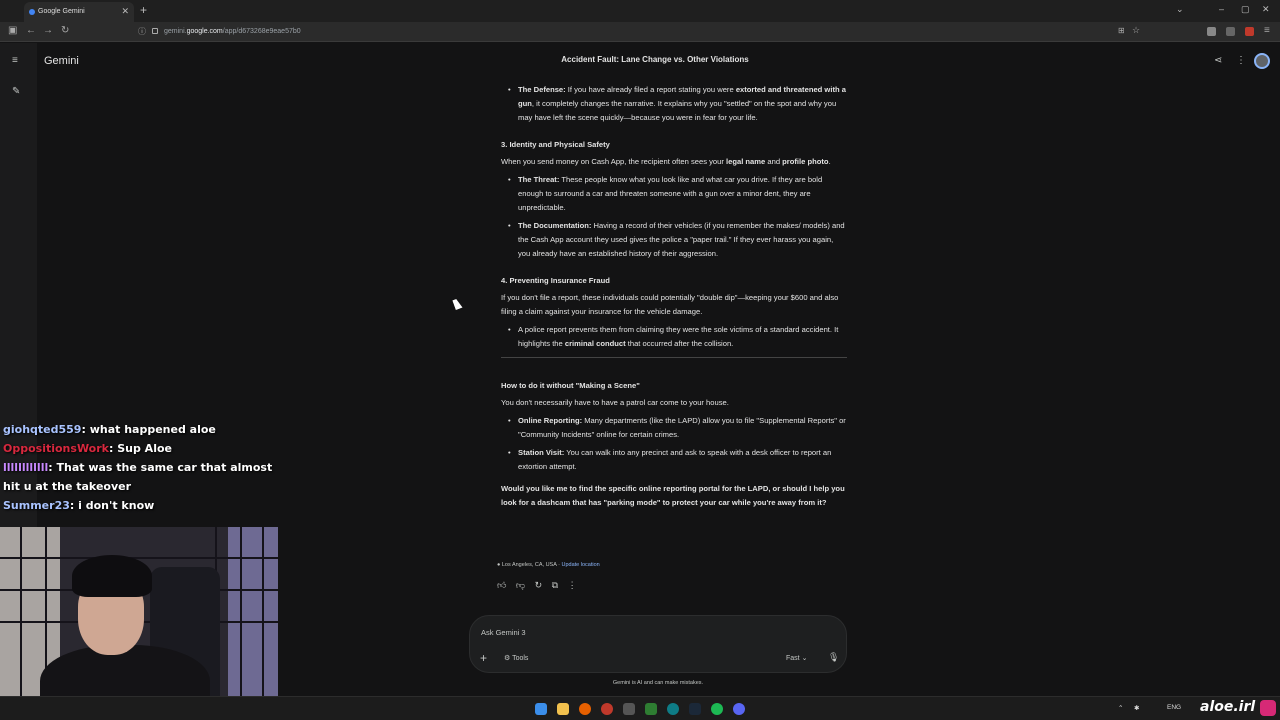  I want to click on divider, so click(674, 357).